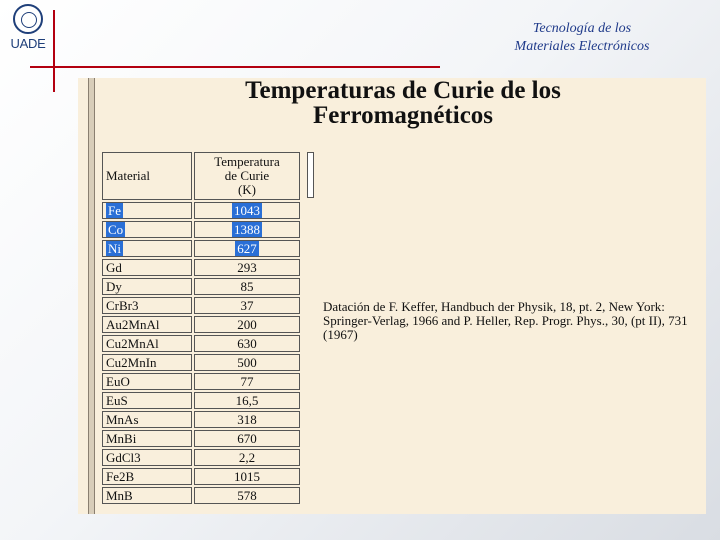 The height and width of the screenshot is (540, 720). I want to click on material-cell: CrBr3, so click(147, 305).